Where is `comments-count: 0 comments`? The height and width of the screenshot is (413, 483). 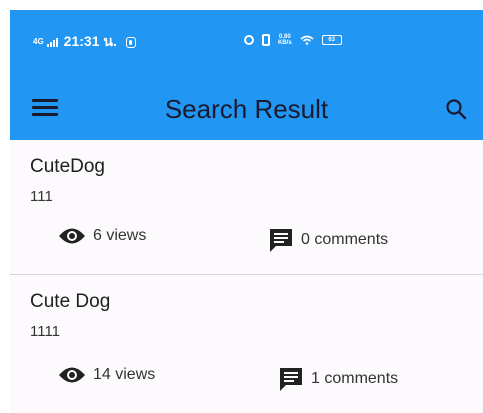 comments-count: 0 comments is located at coordinates (328, 240).